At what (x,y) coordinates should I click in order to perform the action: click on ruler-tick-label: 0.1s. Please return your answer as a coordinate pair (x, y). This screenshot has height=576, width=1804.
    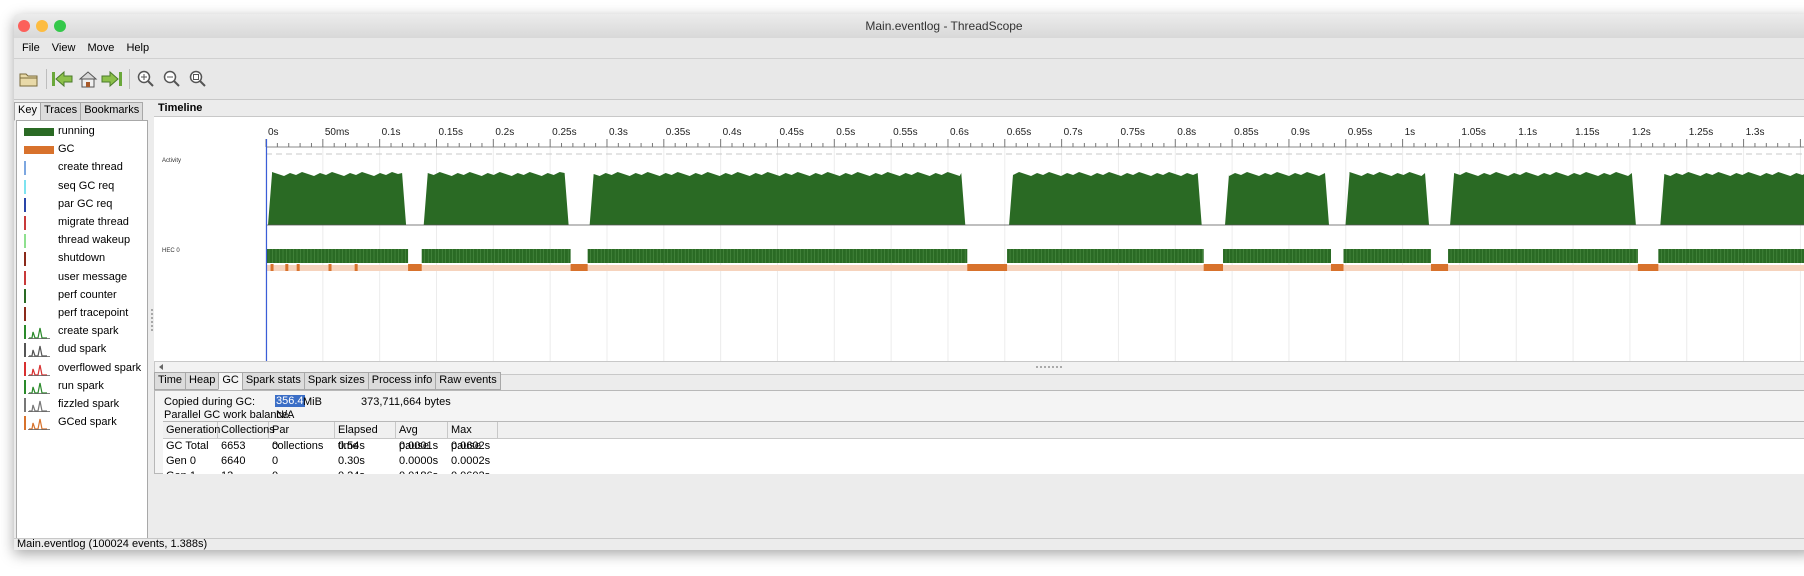
    Looking at the image, I should click on (391, 132).